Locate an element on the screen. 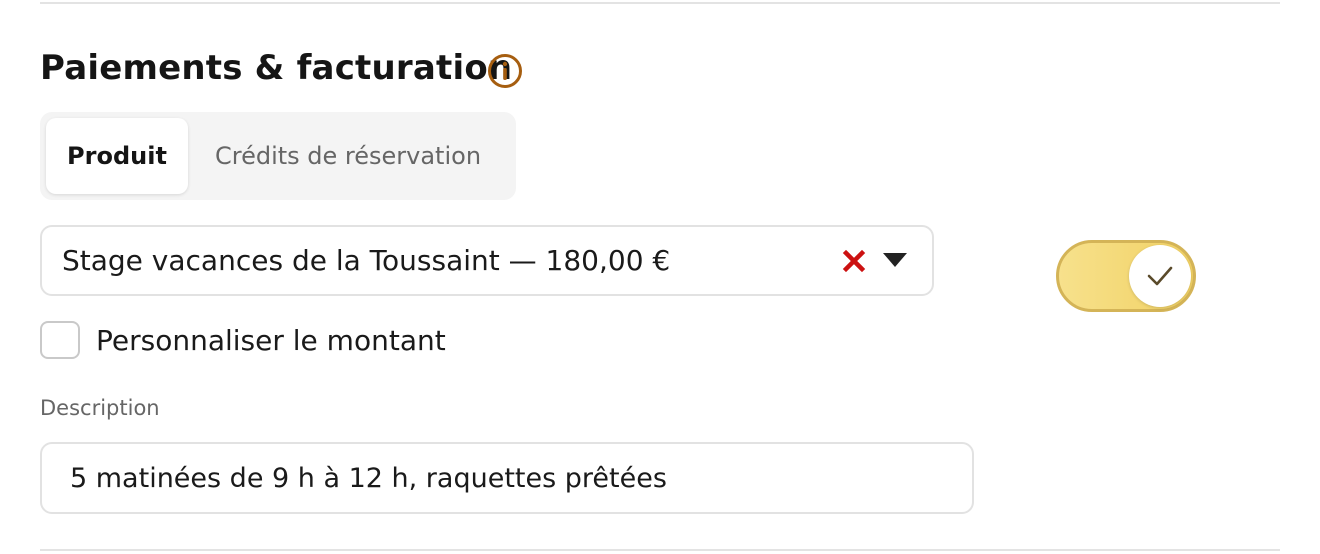 The width and height of the screenshot is (1320, 554). custom-amount-checkbox is located at coordinates (60, 340).